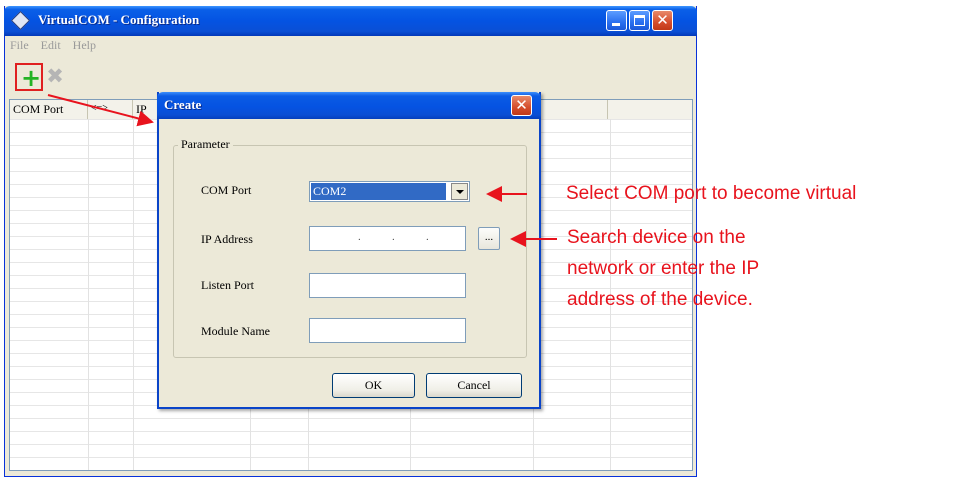  Describe the element at coordinates (19, 47) in the screenshot. I see `menu-file: File` at that location.